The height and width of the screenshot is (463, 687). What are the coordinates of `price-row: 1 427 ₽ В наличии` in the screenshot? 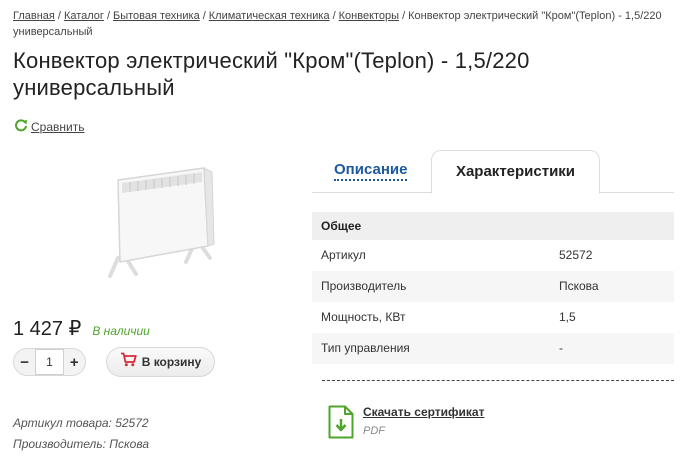 It's located at (81, 328).